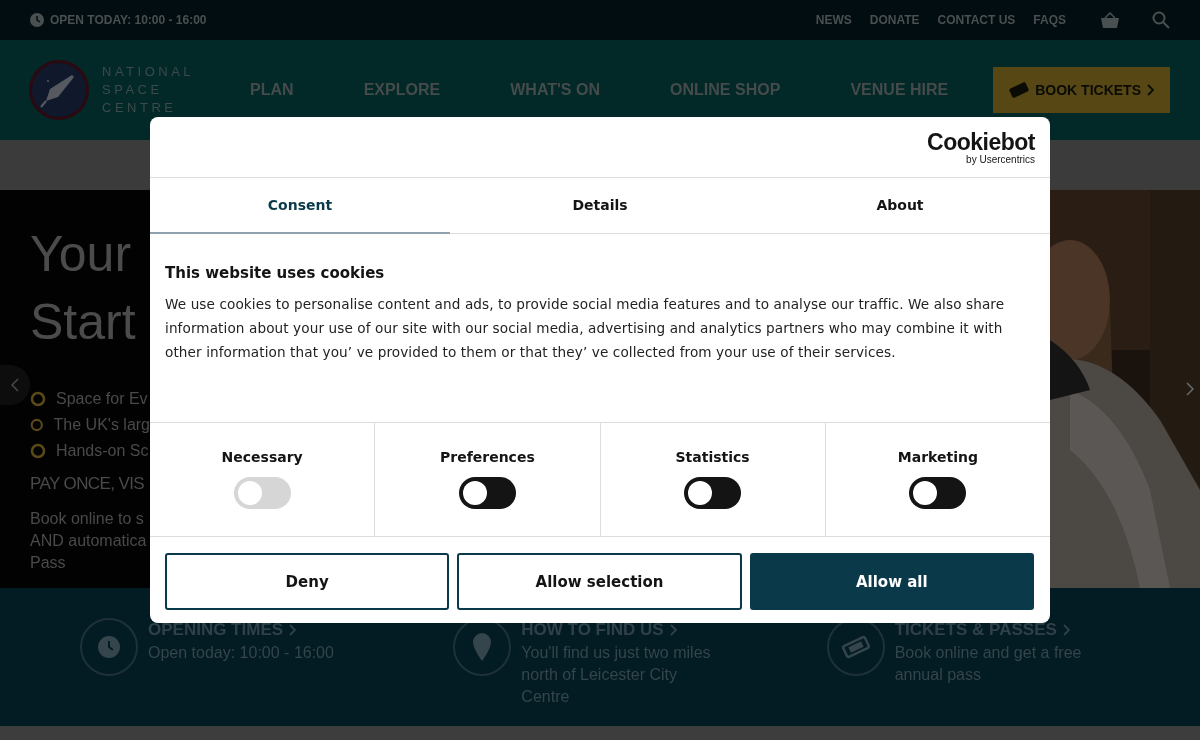 Image resolution: width=1200 pixels, height=740 pixels. I want to click on dialog-text: We use cookies to personalise content and ads, to provide social media features and to analyse our traffic. We also share information about your use of our site with our social media, advertising and analytics partners who may combine it with other information that you’ ve provided to them or that they’ ve collected from your use of their services., so click(585, 328).